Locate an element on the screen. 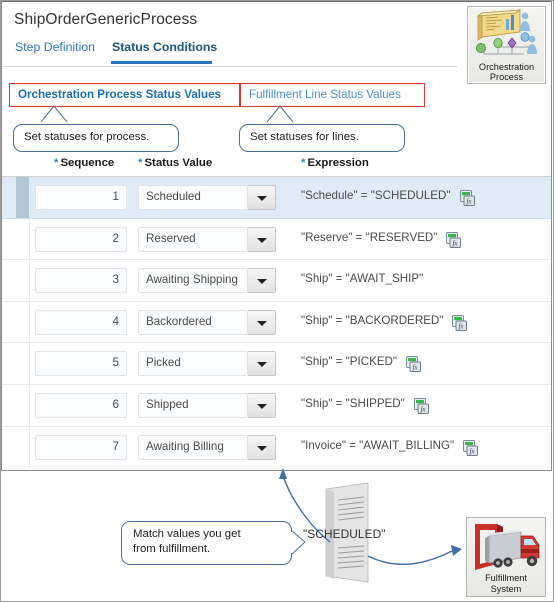 Image resolution: width=554 pixels, height=602 pixels. status-value-select: Awaiting Billing is located at coordinates (207, 447).